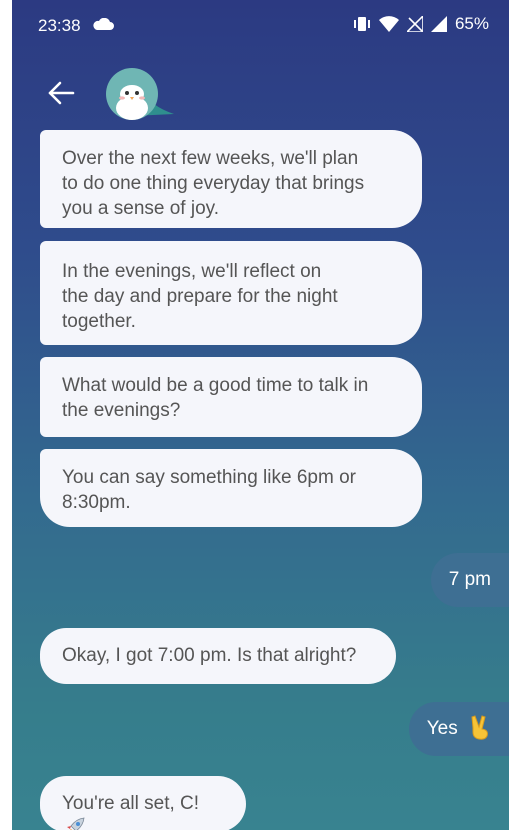 The width and height of the screenshot is (509, 830). I want to click on message-line: the evenings?, so click(121, 410).